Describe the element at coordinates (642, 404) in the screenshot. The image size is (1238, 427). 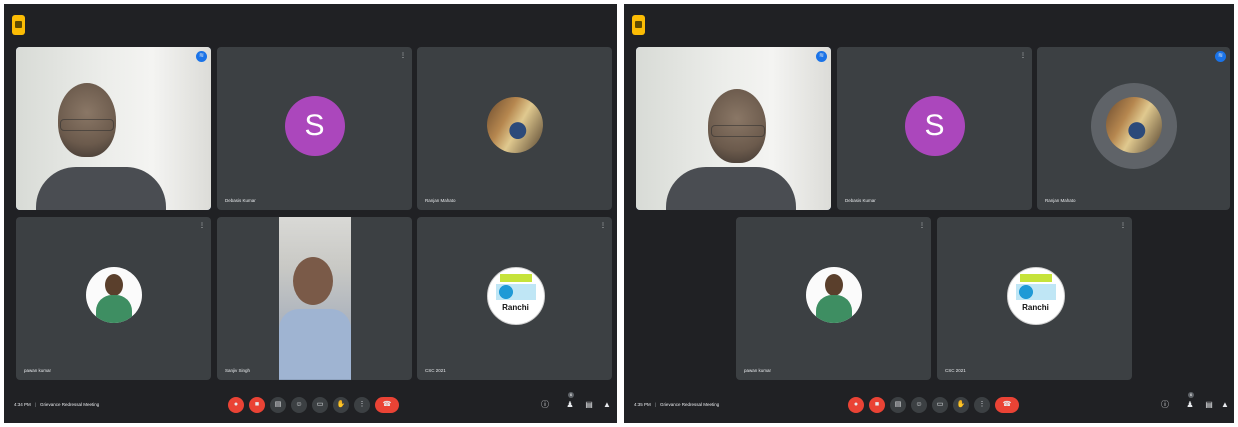
I see `clock: 4:35 PM` at that location.